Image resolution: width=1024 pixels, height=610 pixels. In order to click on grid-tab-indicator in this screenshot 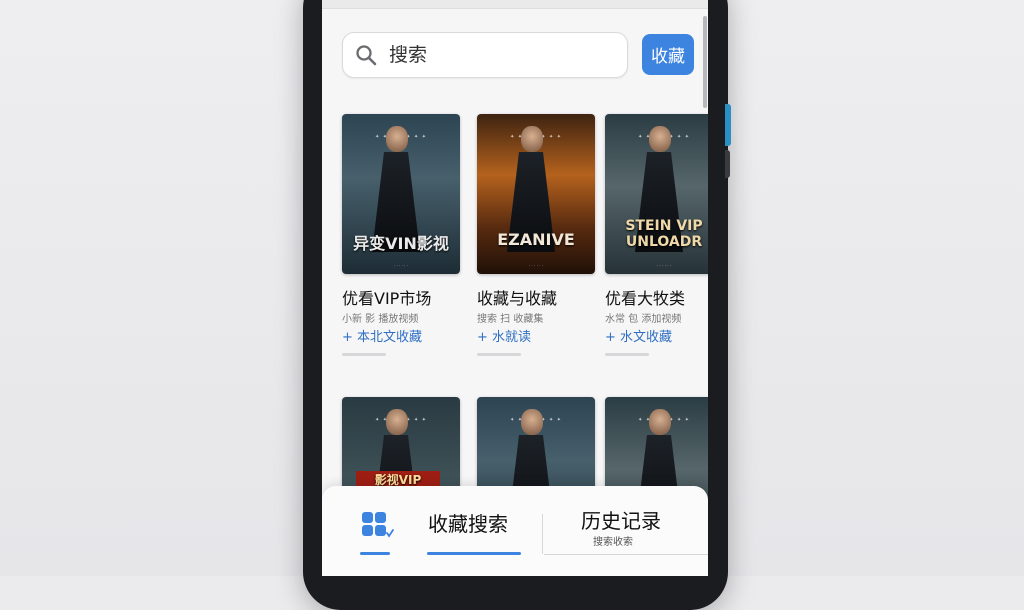, I will do `click(375, 553)`.